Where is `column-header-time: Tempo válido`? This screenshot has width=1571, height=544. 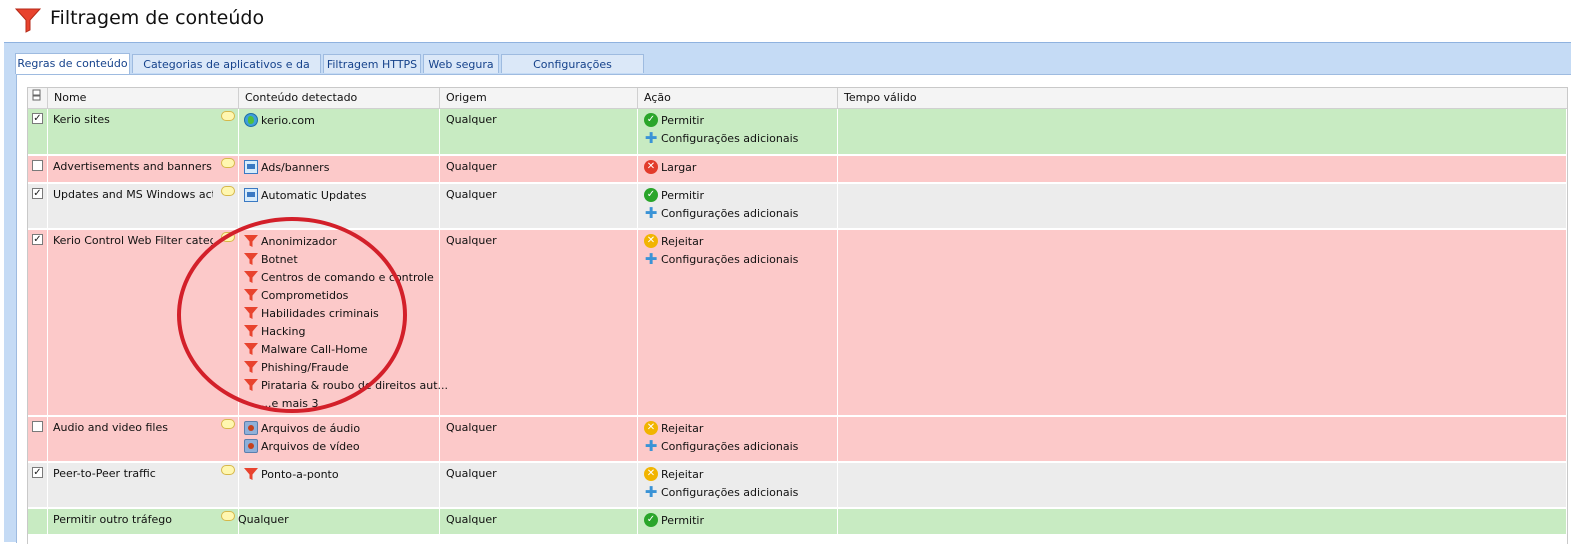
column-header-time: Tempo válido is located at coordinates (1202, 98).